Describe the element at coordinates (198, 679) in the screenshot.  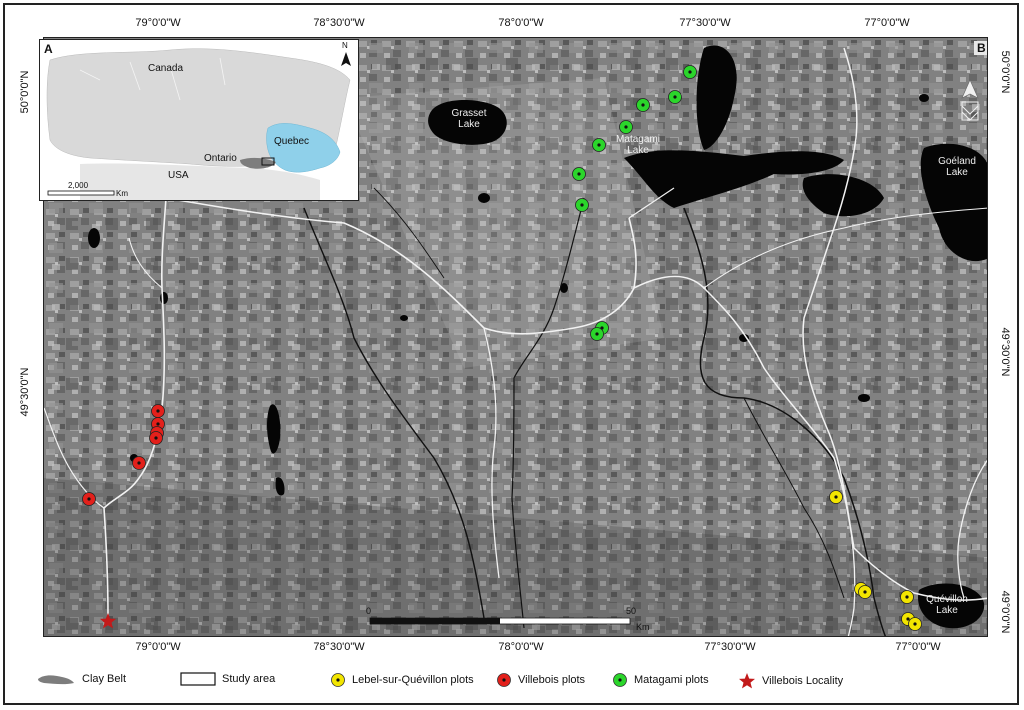
I see `study-area-swatch-icon` at that location.